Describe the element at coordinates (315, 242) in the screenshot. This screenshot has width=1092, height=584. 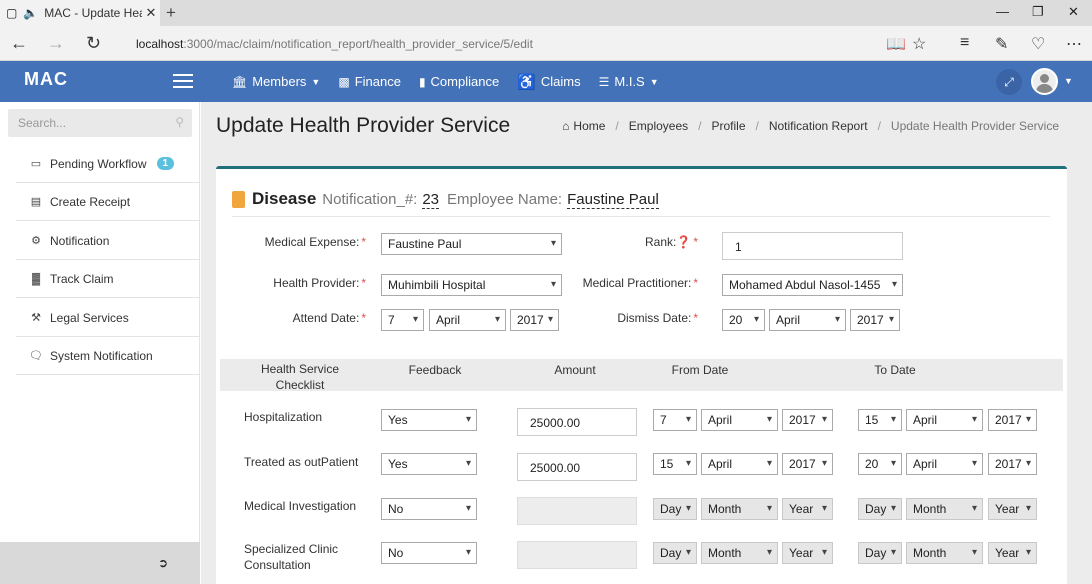
I see `medical-expense-label: Medical Expense: *` at that location.